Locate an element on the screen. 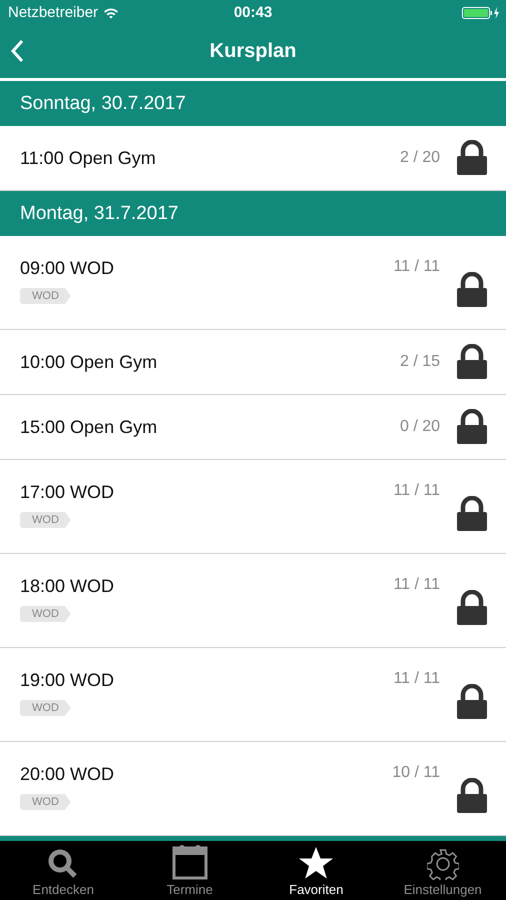 Image resolution: width=506 pixels, height=900 pixels. calendar-icon is located at coordinates (190, 862).